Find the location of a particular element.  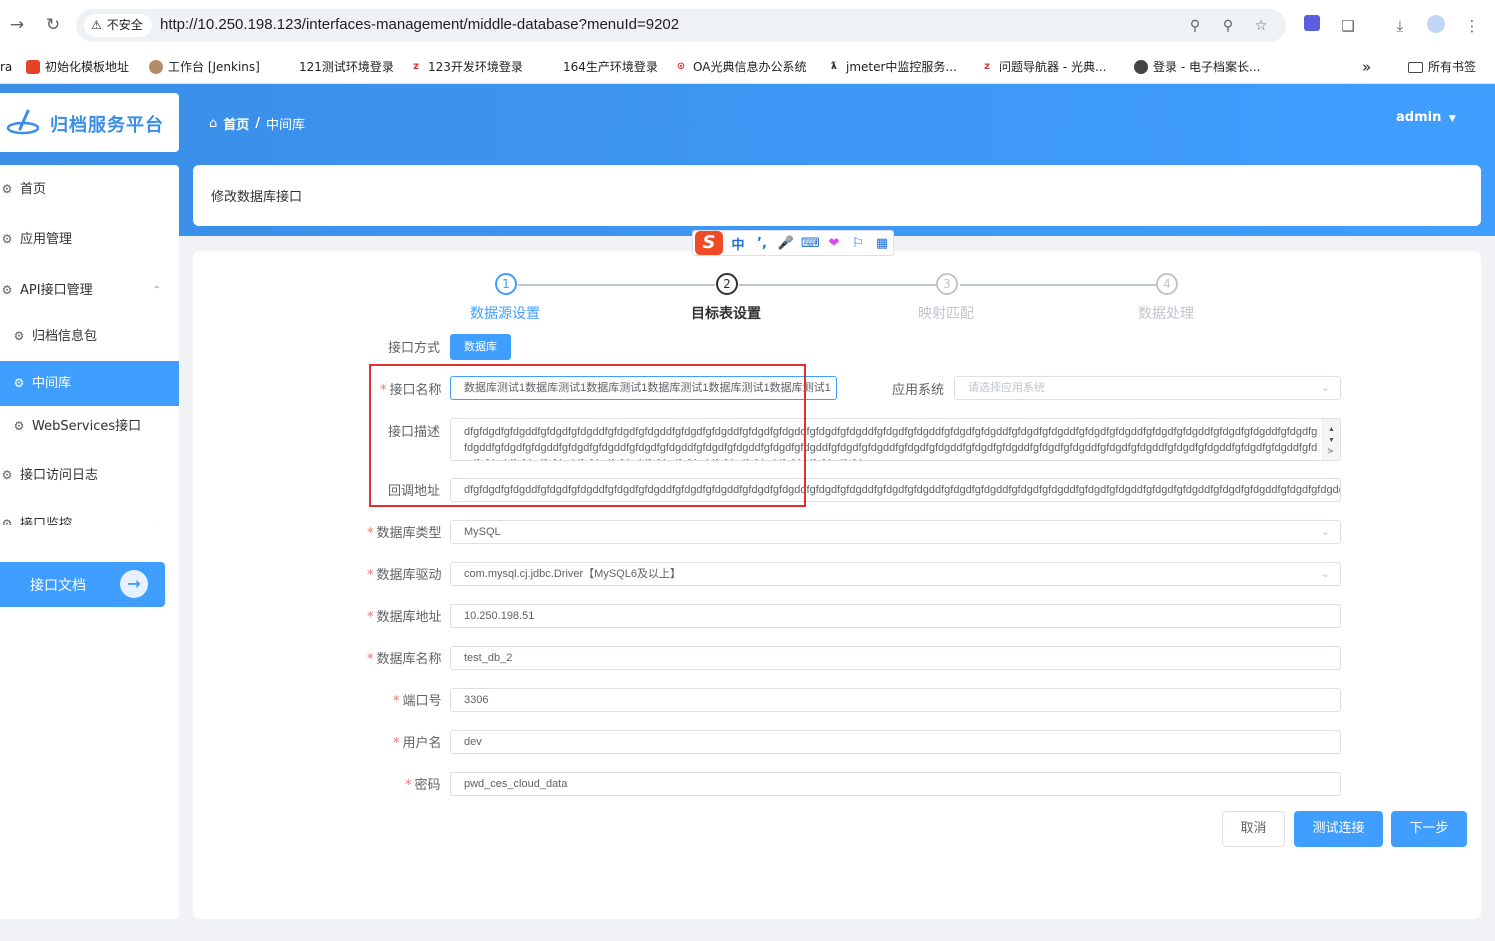

db-address-input: 10.250.198.51 is located at coordinates (895, 616).